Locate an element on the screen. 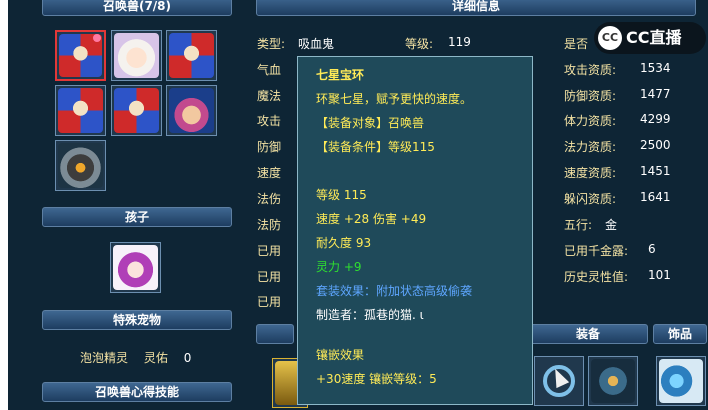  spirit-history-value: 101 is located at coordinates (659, 275).